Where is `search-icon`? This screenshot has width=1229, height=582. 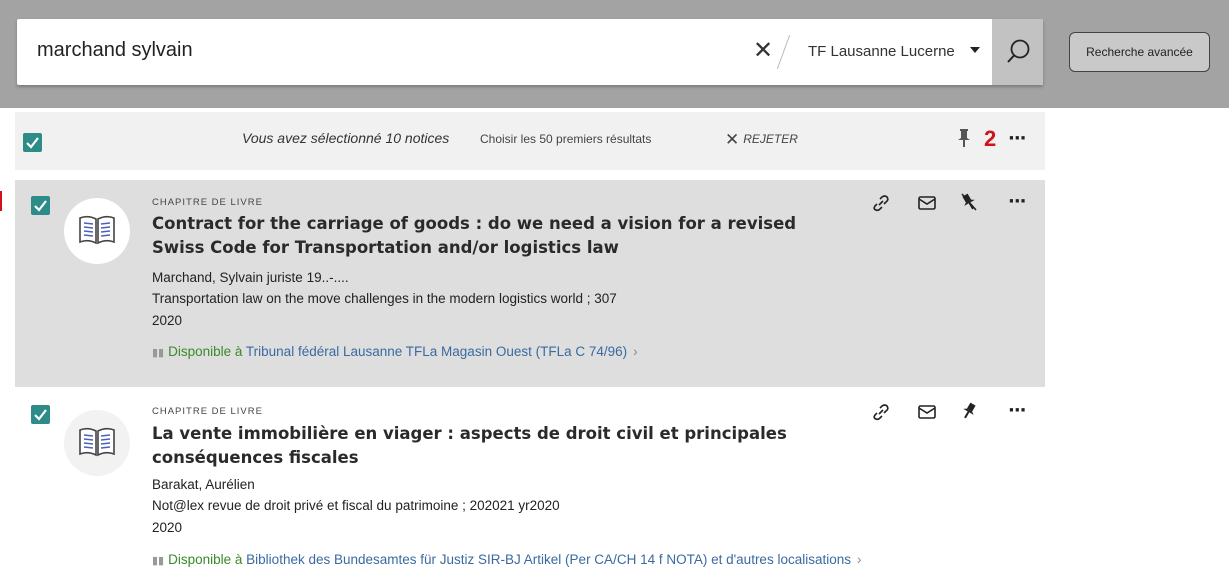 search-icon is located at coordinates (1018, 51).